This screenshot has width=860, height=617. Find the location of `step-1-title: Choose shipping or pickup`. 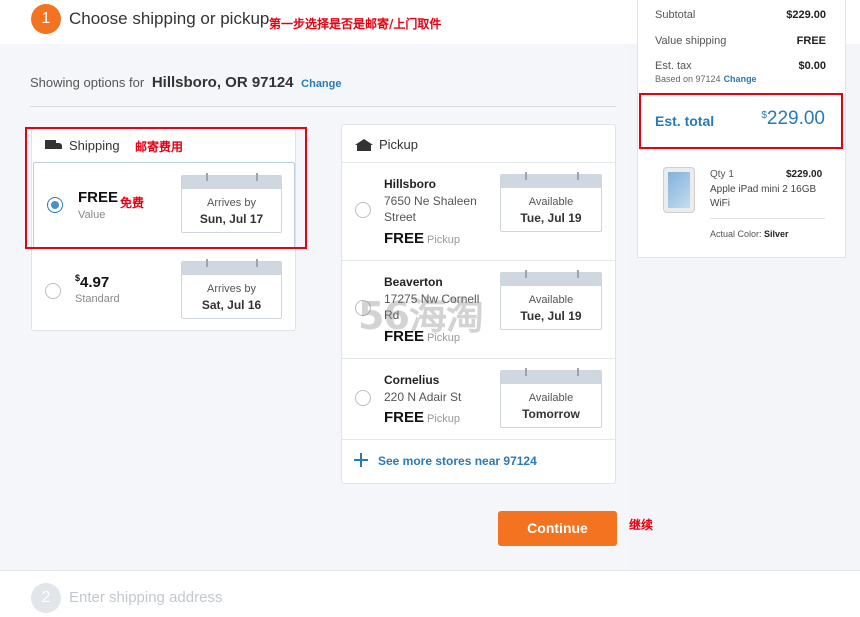

step-1-title: Choose shipping or pickup is located at coordinates (169, 18).